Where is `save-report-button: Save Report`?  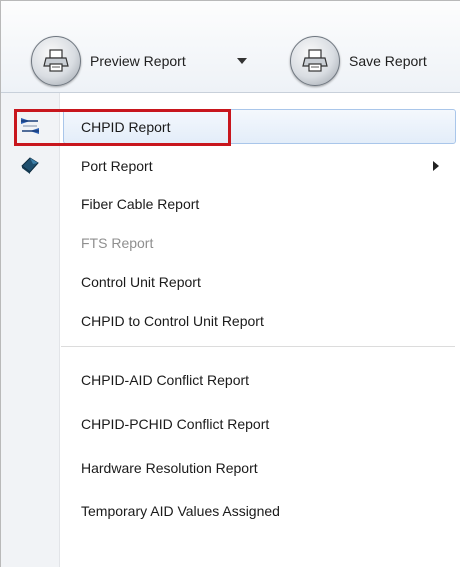
save-report-button: Save Report is located at coordinates (358, 61).